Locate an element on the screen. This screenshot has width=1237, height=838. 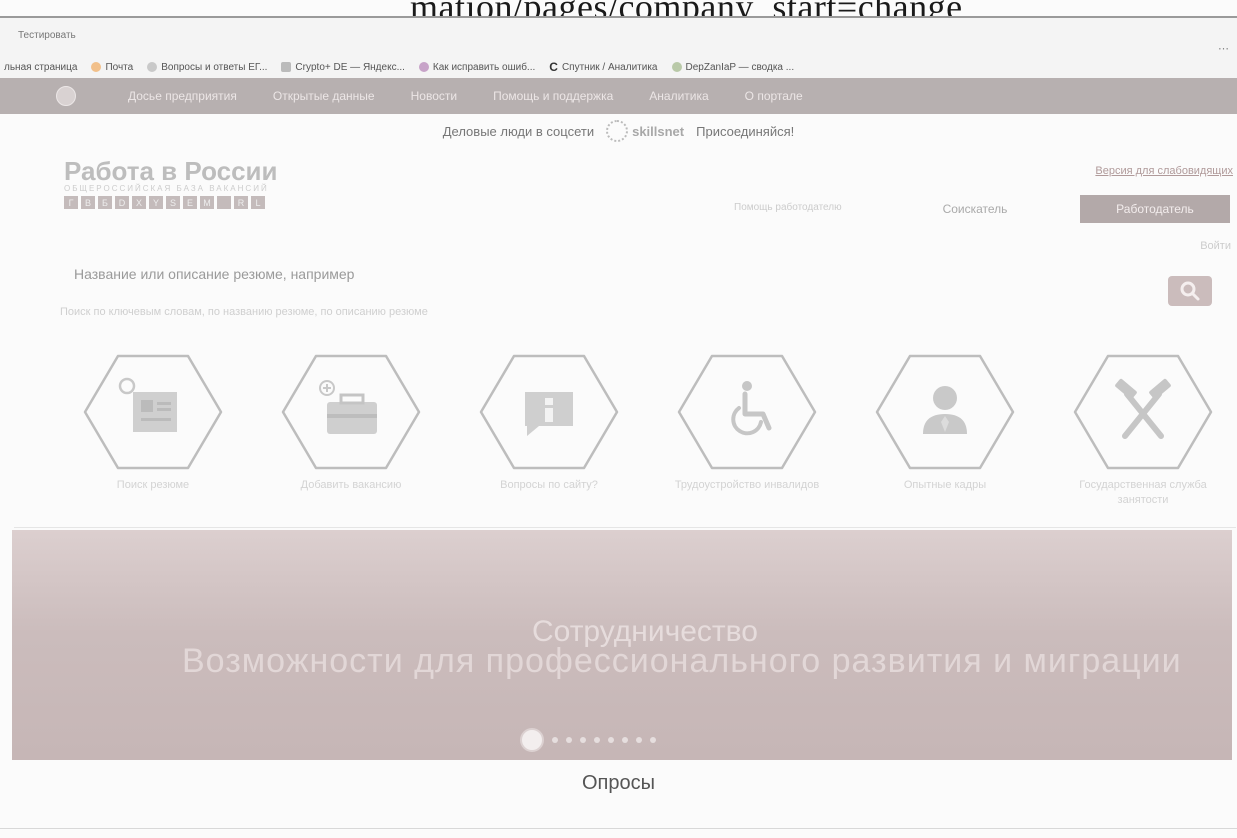
bookmark-home: льная страница is located at coordinates (40, 67).